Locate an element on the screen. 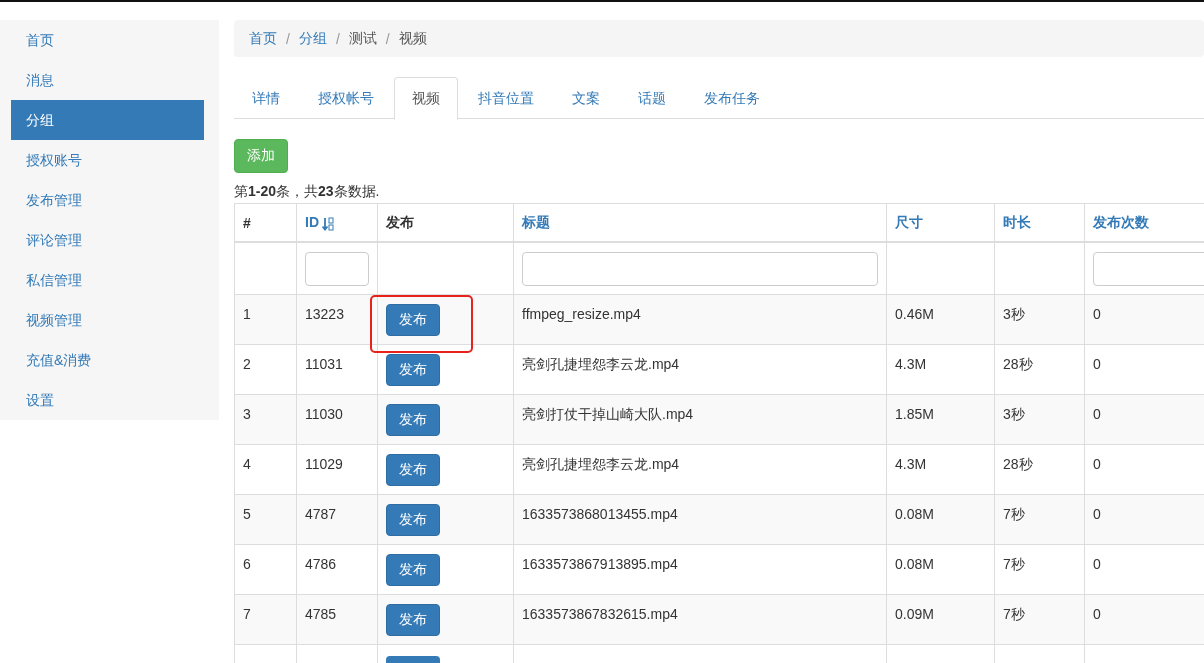  table-cell: 5 is located at coordinates (247, 514).